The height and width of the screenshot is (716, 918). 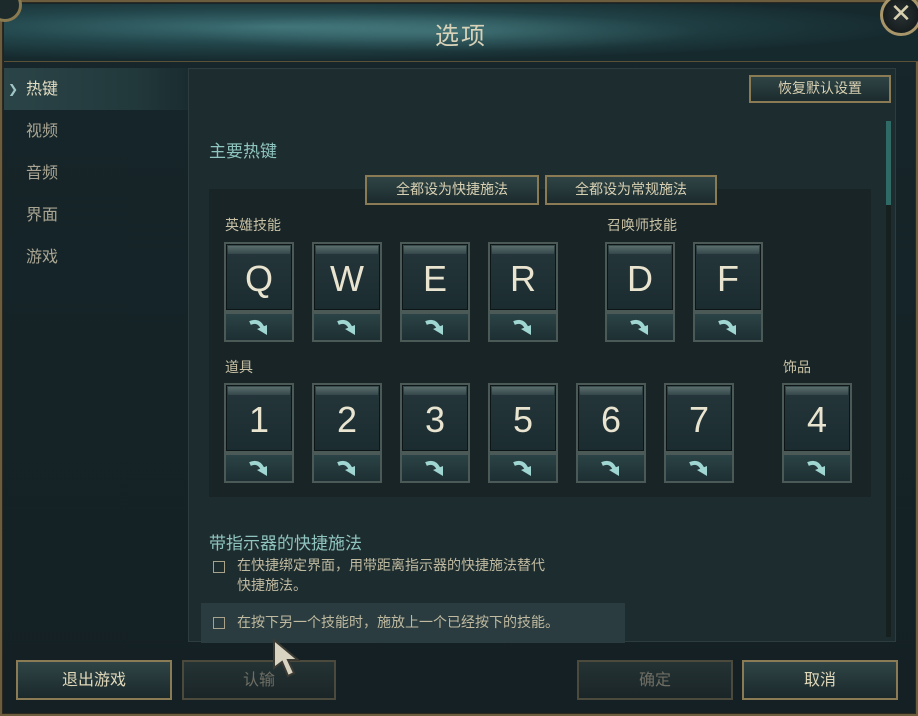 I want to click on hotkey-e: E, so click(x=435, y=292).